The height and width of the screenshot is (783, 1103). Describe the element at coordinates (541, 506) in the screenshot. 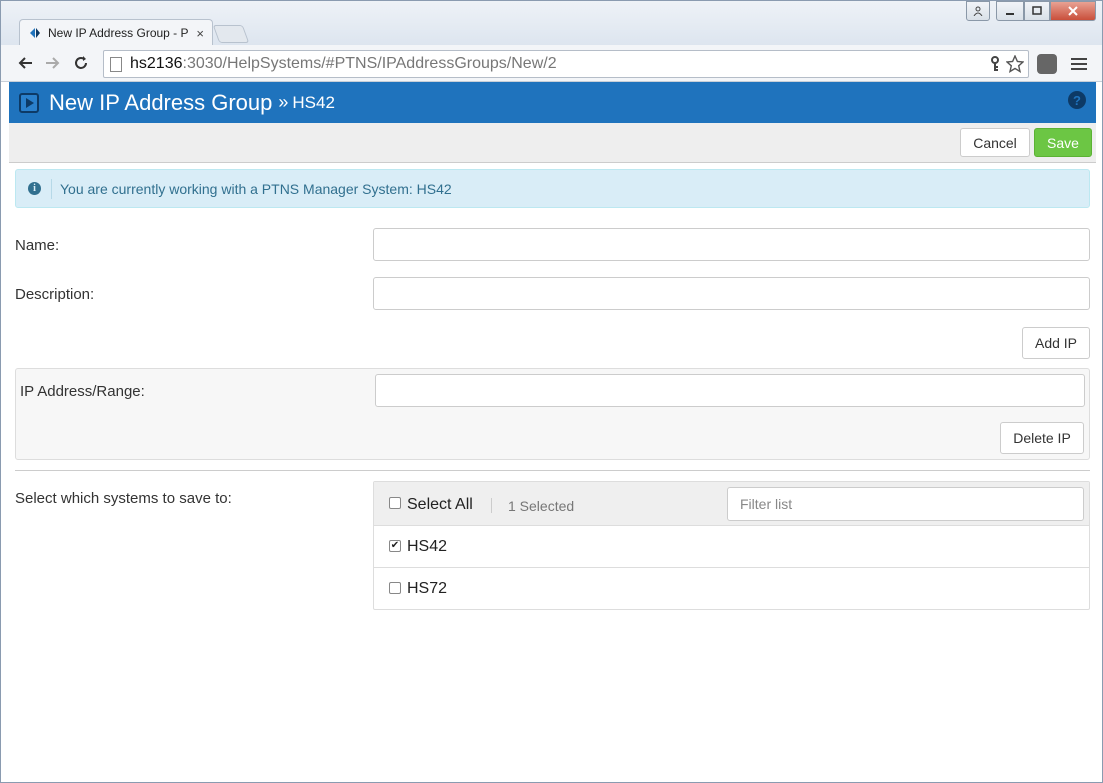

I see `selected-count: 1 Selected` at that location.